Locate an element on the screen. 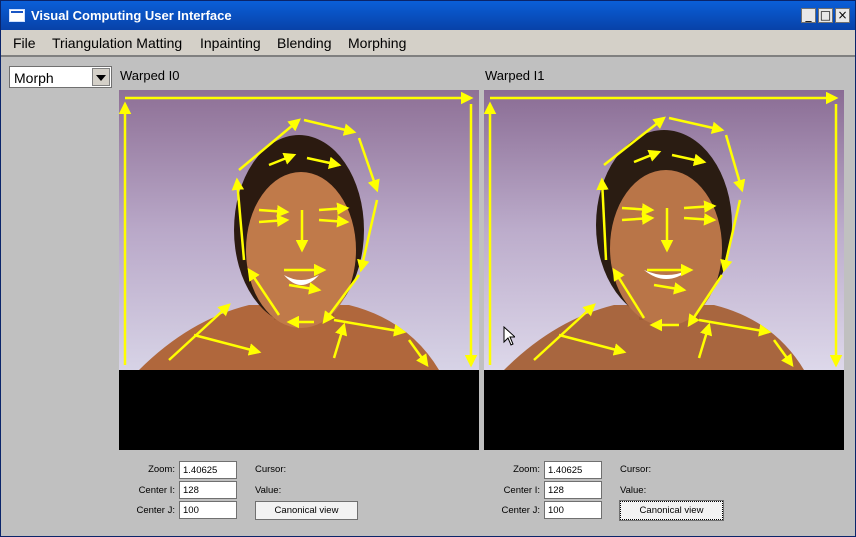 This screenshot has height=537, width=856. minimize-icon: _ is located at coordinates (808, 15).